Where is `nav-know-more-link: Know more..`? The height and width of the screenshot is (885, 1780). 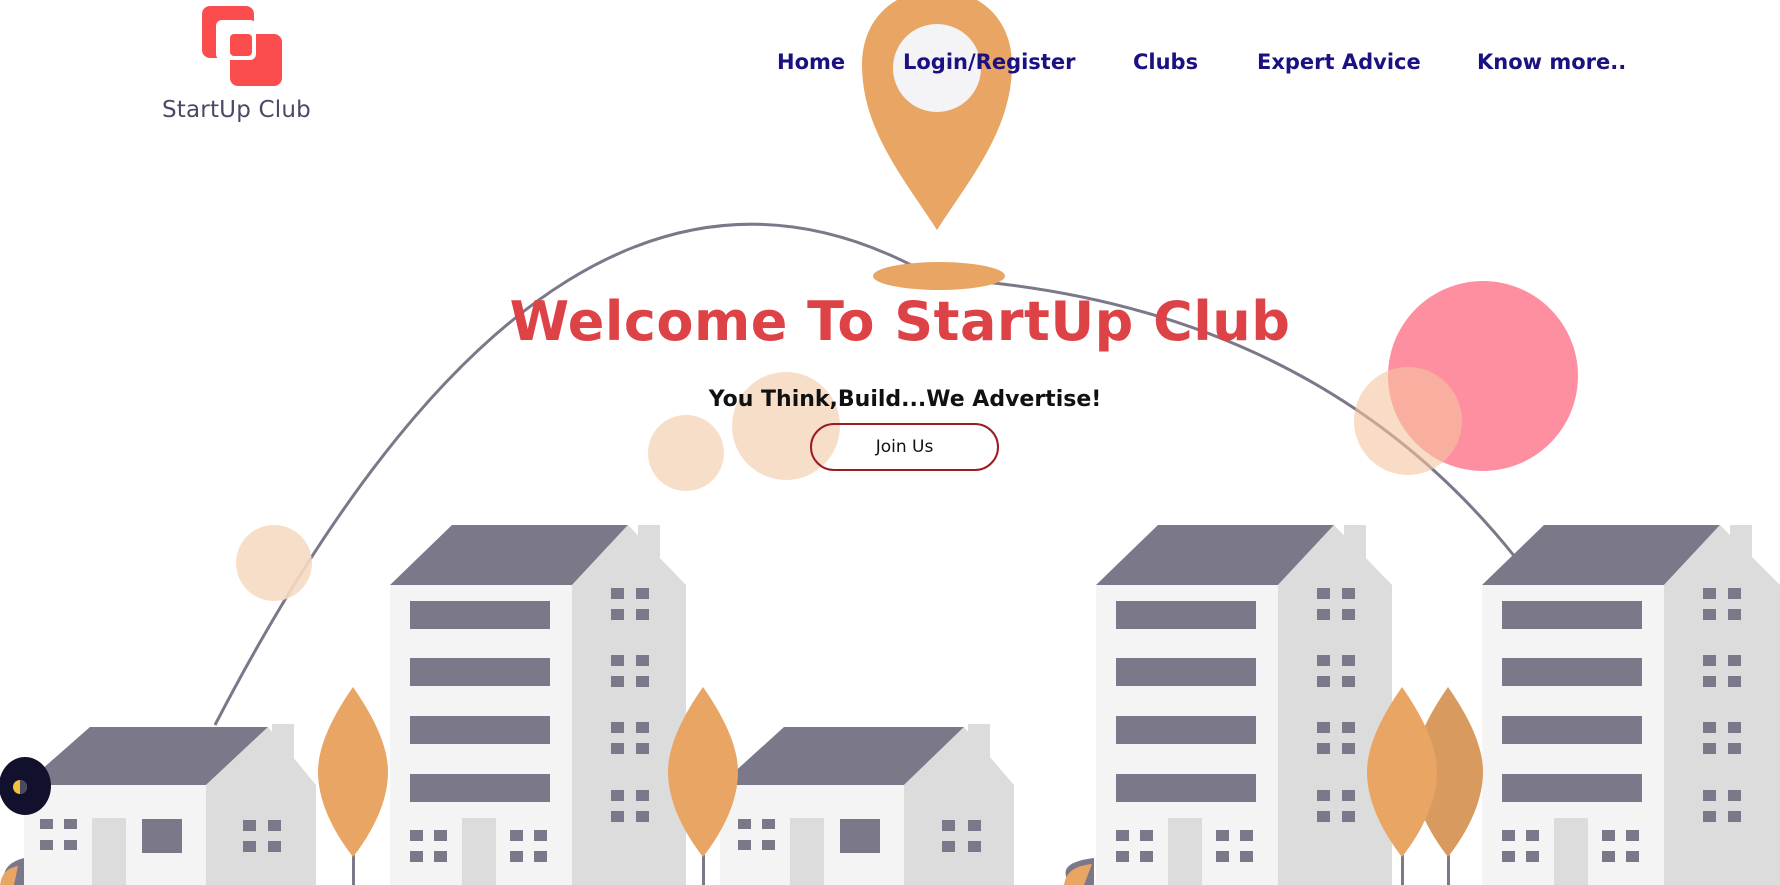 nav-know-more-link: Know more.. is located at coordinates (1551, 62).